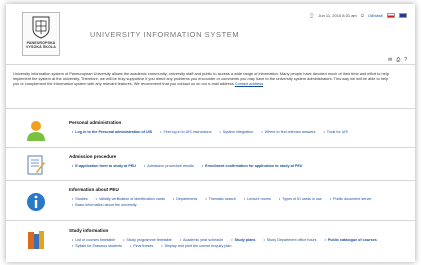  What do you see at coordinates (405, 60) in the screenshot?
I see `help-icon: ?` at bounding box center [405, 60].